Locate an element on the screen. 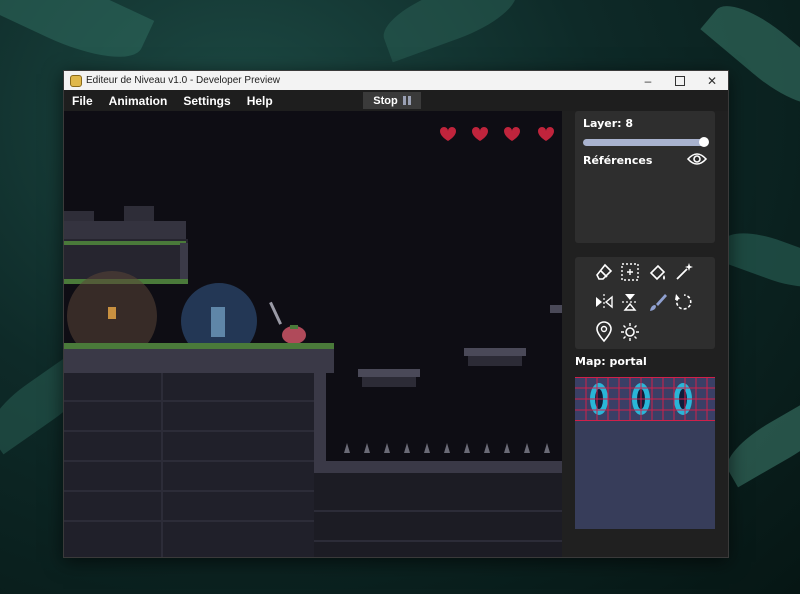 The image size is (800, 594). close-icon: ✕ is located at coordinates (712, 80).